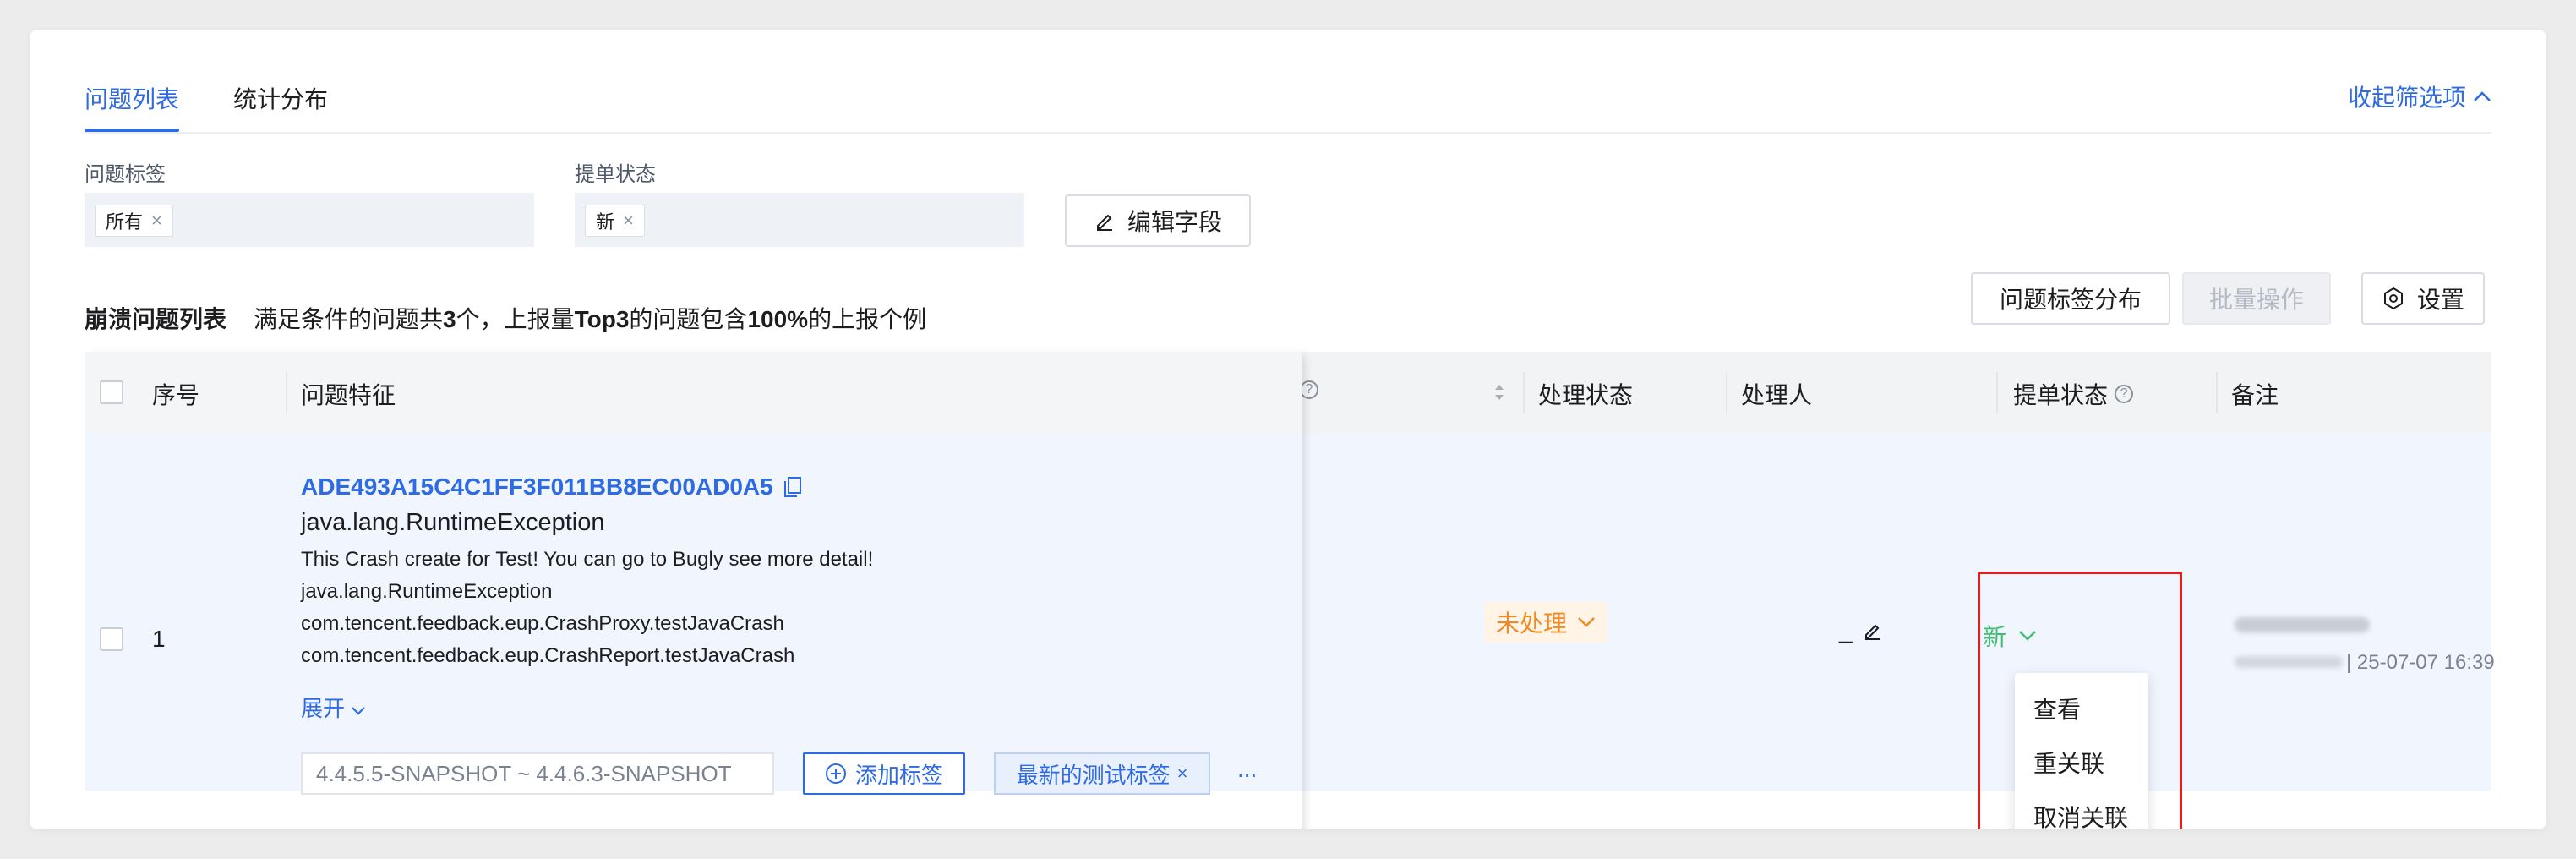 Image resolution: width=2576 pixels, height=859 pixels. I want to click on chevron-up-icon, so click(2482, 96).